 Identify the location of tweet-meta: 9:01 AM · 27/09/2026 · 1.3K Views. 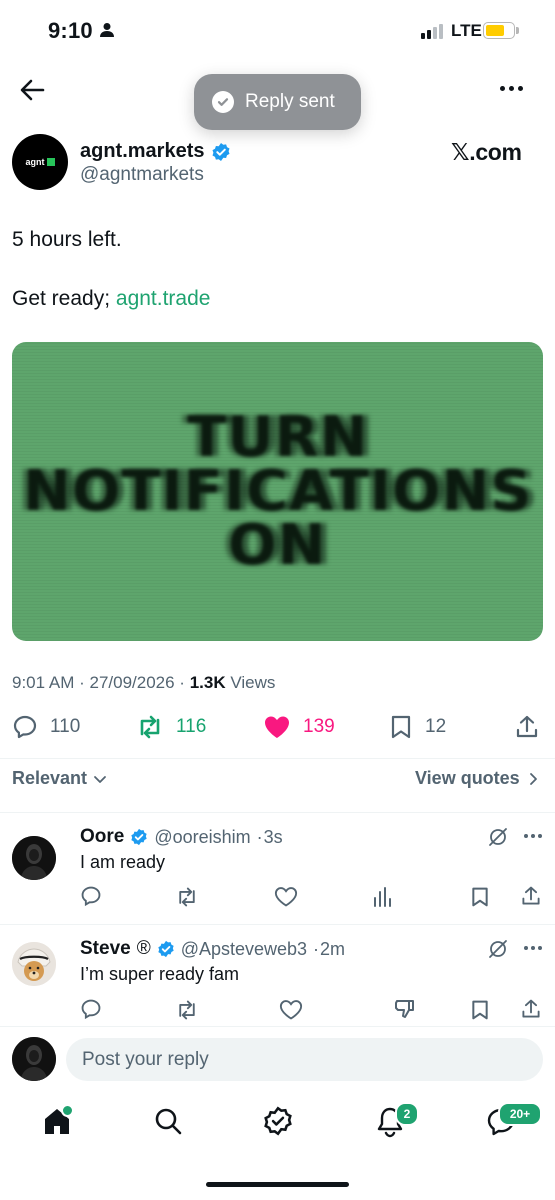
(144, 682).